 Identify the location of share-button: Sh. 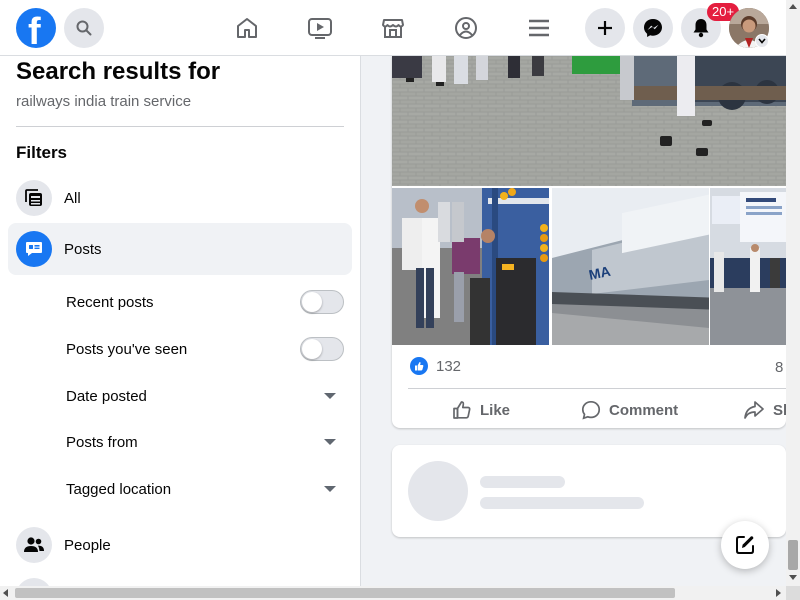
(764, 410).